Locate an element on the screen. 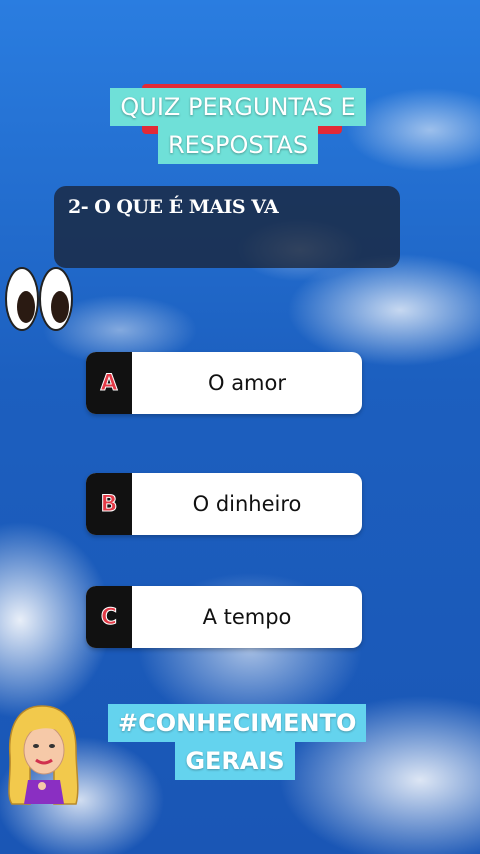 This screenshot has height=854, width=480. quiz-title: QUIZ PERGUNTAS E RESPOSTAS is located at coordinates (238, 126).